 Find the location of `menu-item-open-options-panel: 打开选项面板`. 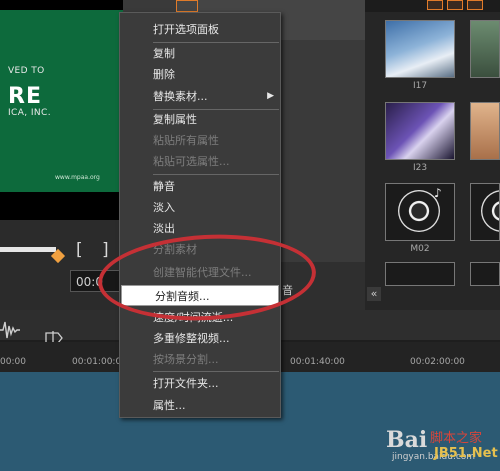

menu-item-open-options-panel: 打开选项面板 is located at coordinates (200, 29).